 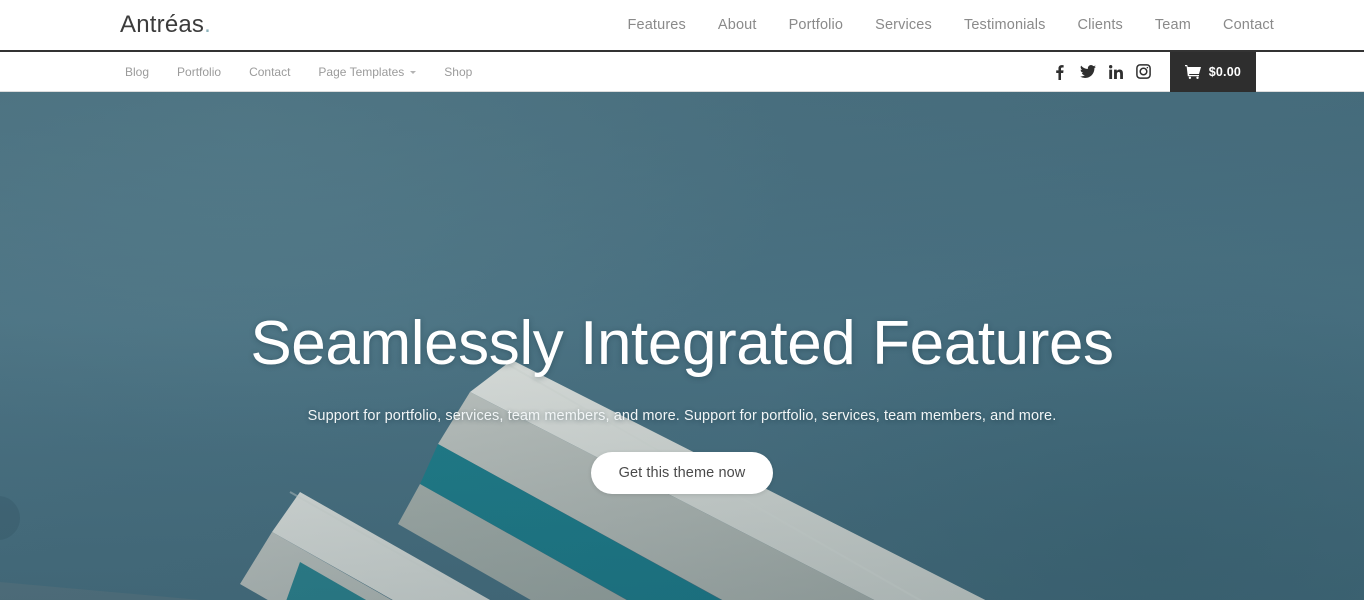 I want to click on subnav-label-blog: Blog, so click(x=137, y=71).